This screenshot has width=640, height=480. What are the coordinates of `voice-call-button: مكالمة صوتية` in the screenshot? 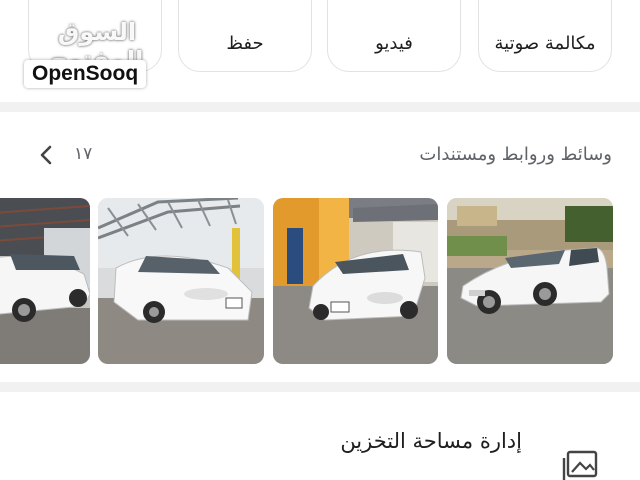 It's located at (545, 36).